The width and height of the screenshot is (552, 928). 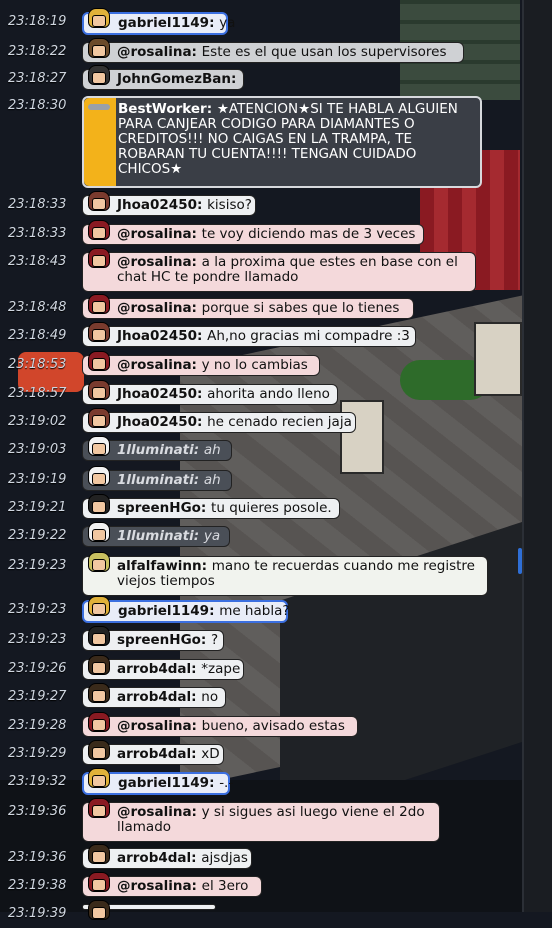 I want to click on message-timestamp: 23:18:48, so click(x=37, y=307).